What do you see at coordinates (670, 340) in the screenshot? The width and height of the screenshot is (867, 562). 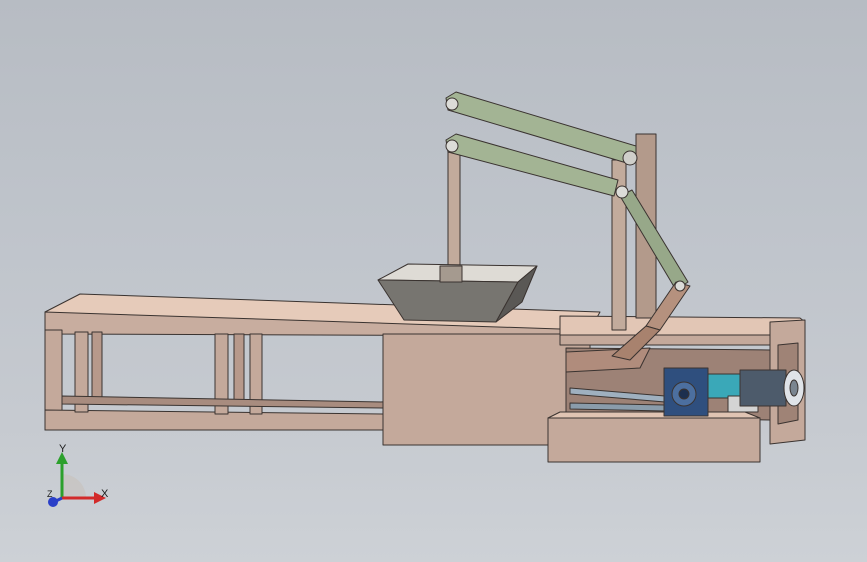 I see `frame-right-rail` at bounding box center [670, 340].